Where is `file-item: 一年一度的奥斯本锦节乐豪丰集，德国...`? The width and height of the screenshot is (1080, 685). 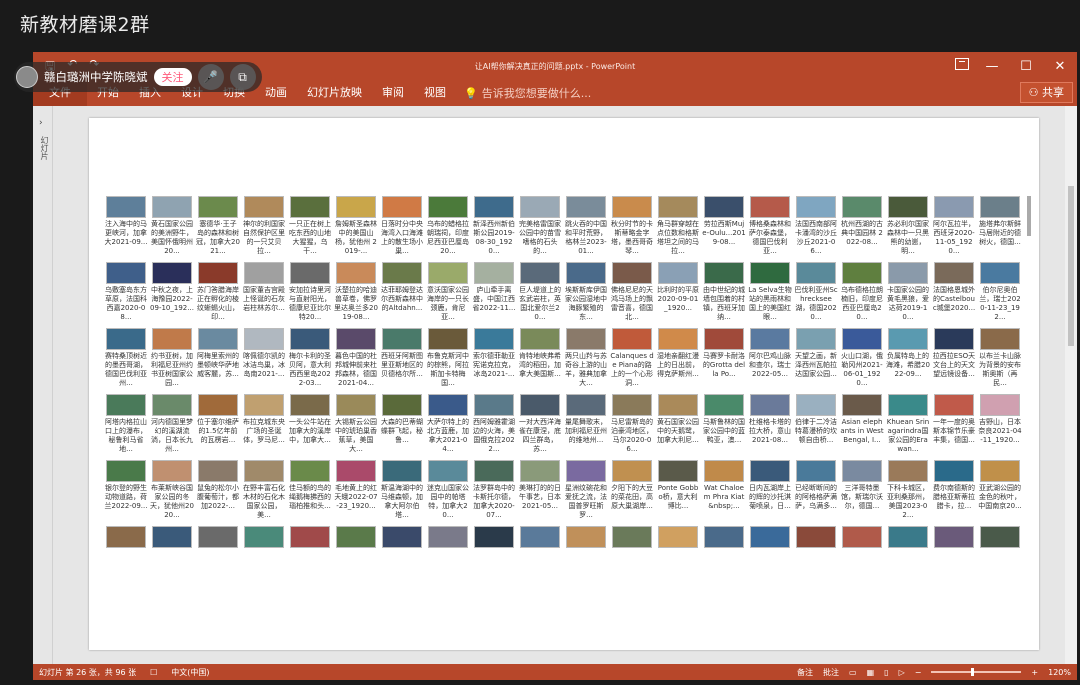 file-item: 一年一度的奥斯本锦节乐豪丰集，德国... is located at coordinates (954, 427).